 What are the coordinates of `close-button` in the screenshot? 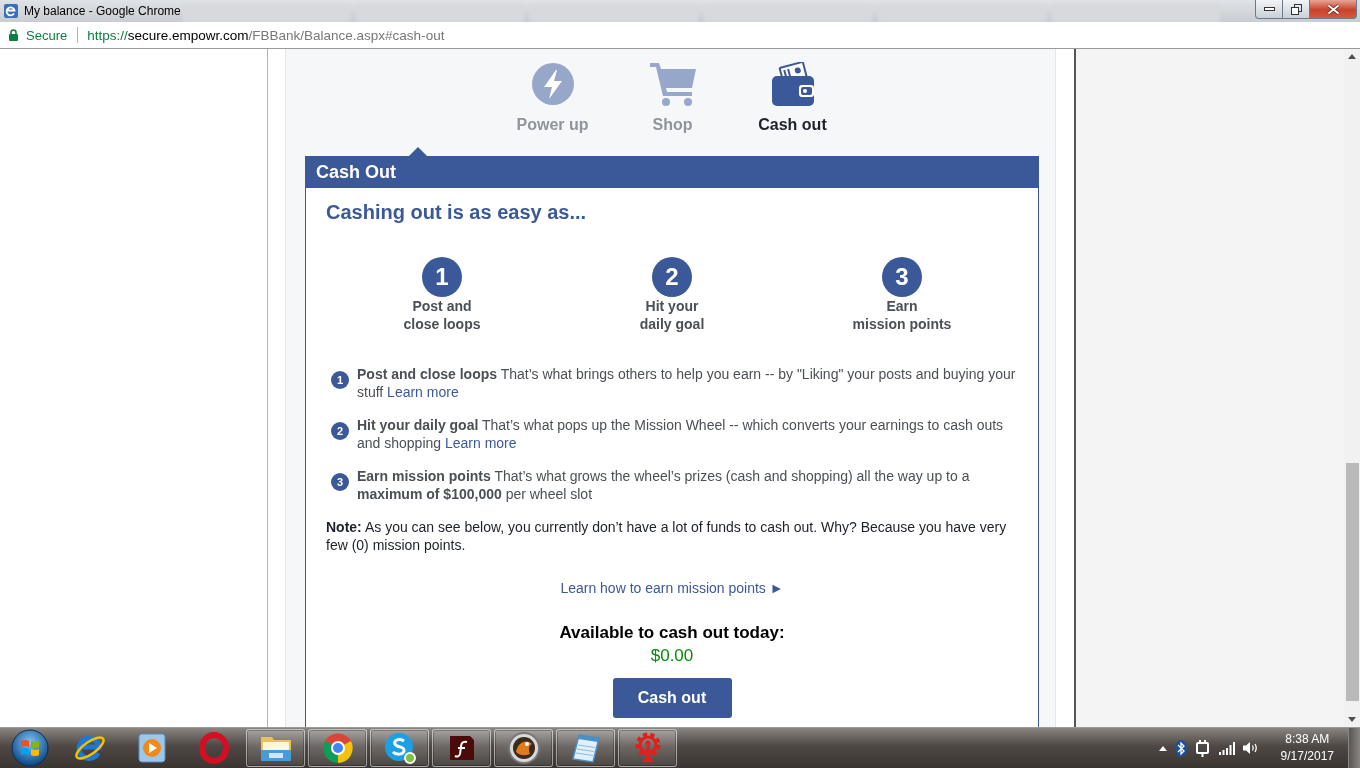 It's located at (1333, 9).